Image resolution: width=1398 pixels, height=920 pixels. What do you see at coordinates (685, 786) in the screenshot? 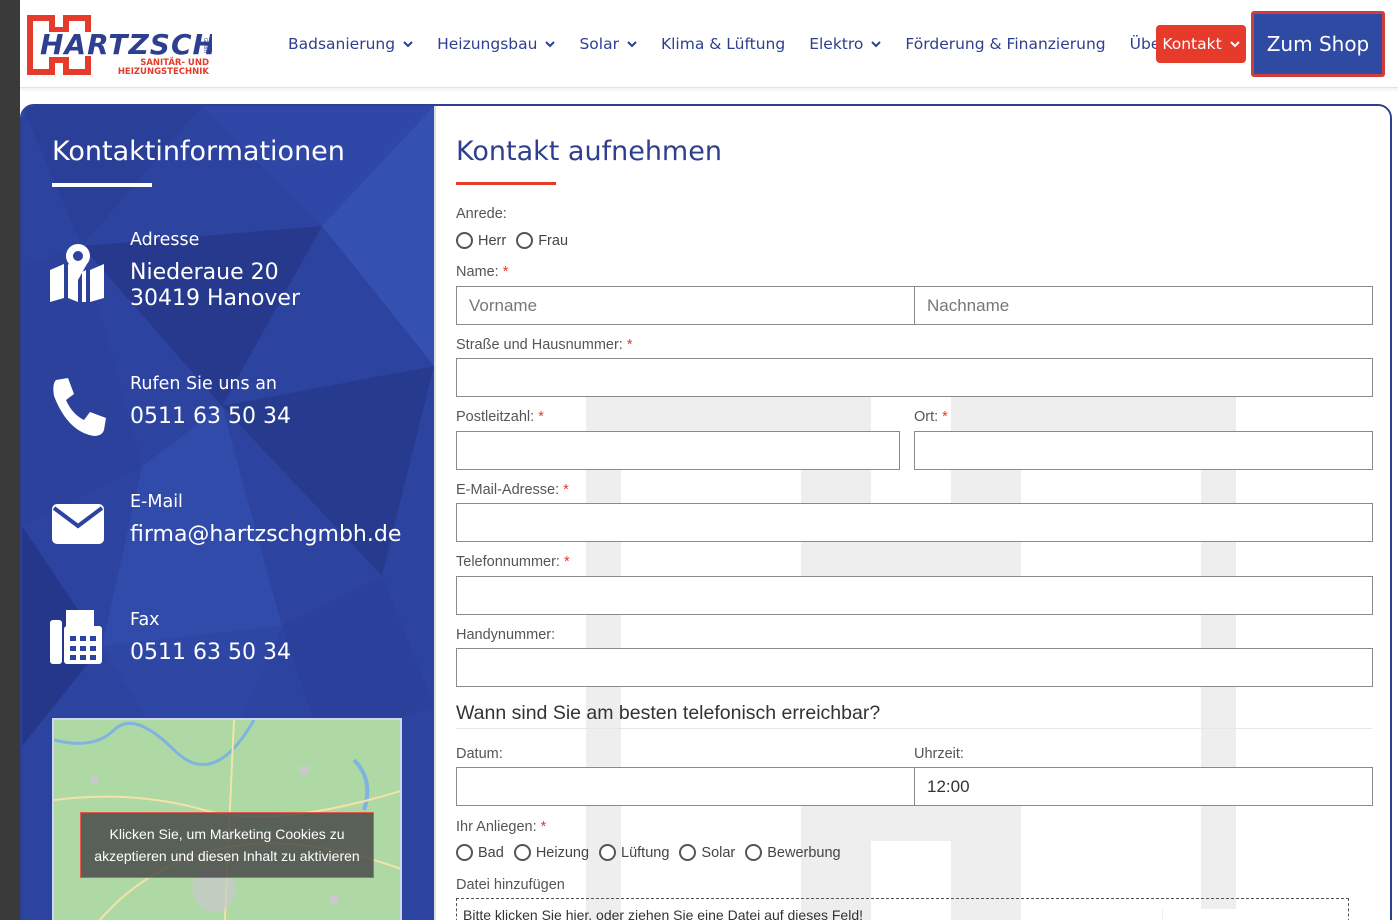
I see `date-input` at bounding box center [685, 786].